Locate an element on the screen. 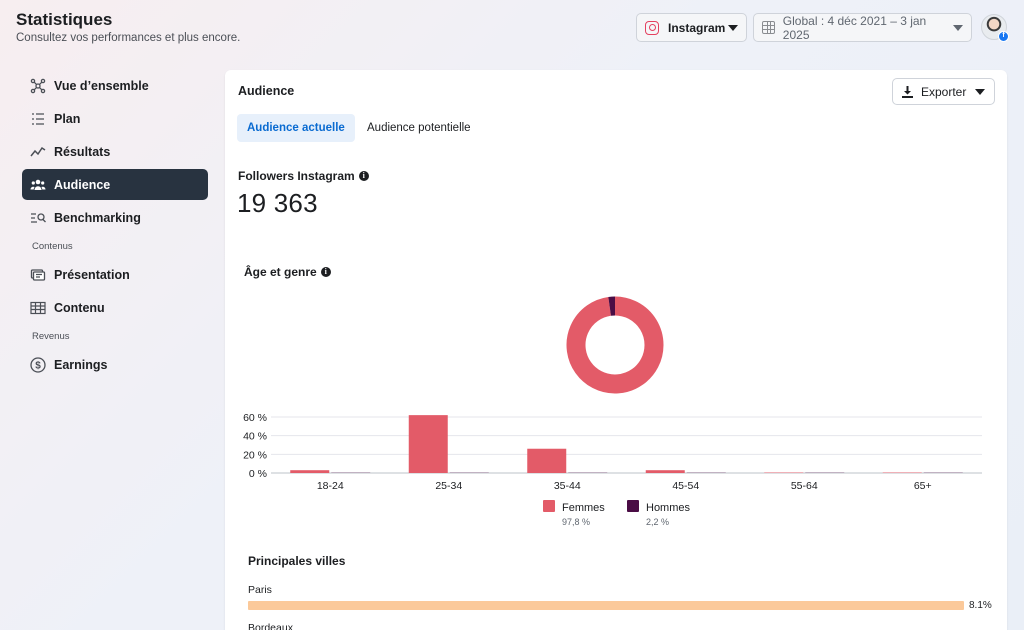 This screenshot has height=630, width=1024. y-tick-label: 60 % is located at coordinates (255, 418).